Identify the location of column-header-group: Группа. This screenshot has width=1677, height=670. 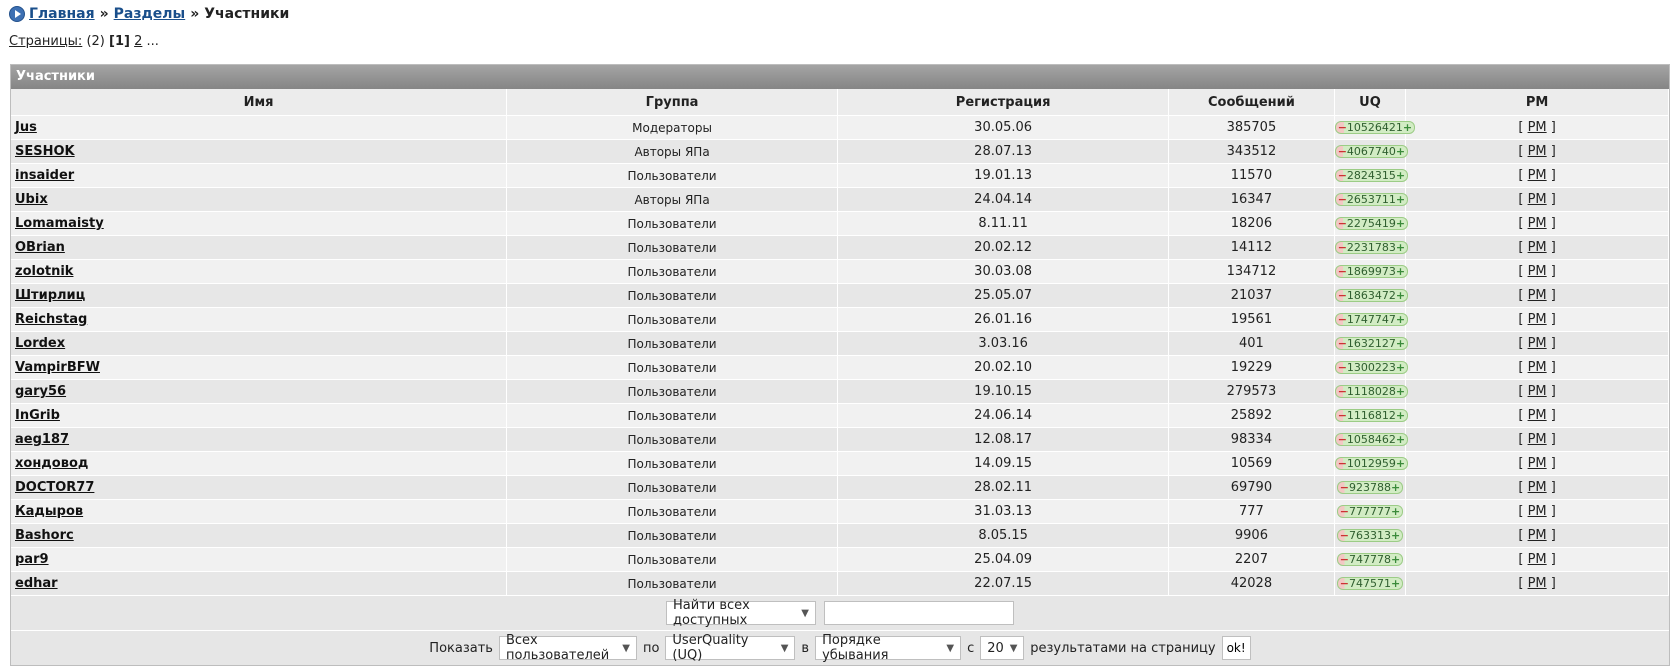
(672, 102).